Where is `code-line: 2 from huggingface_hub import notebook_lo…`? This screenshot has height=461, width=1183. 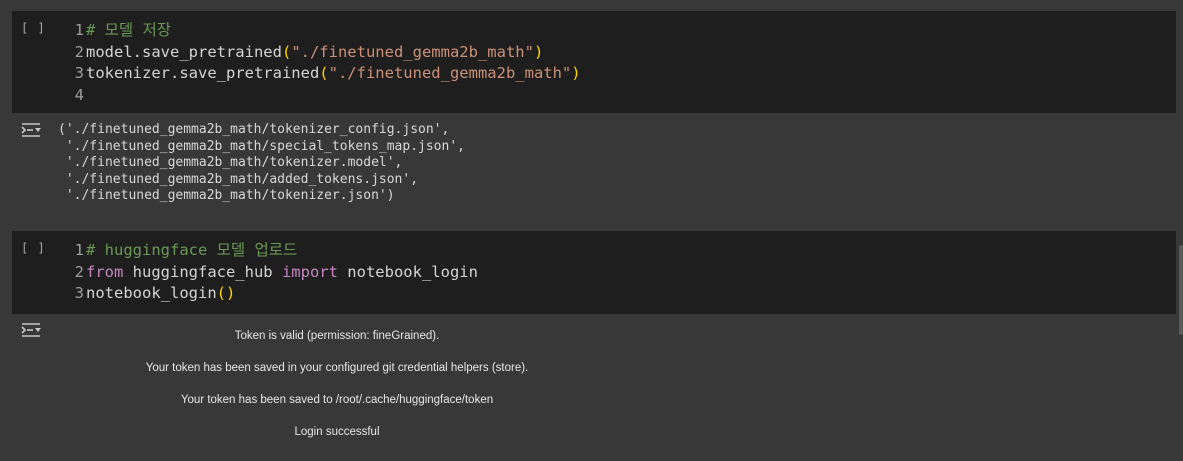
code-line: 2 from huggingface_hub import notebook_lo… is located at coordinates (274, 273).